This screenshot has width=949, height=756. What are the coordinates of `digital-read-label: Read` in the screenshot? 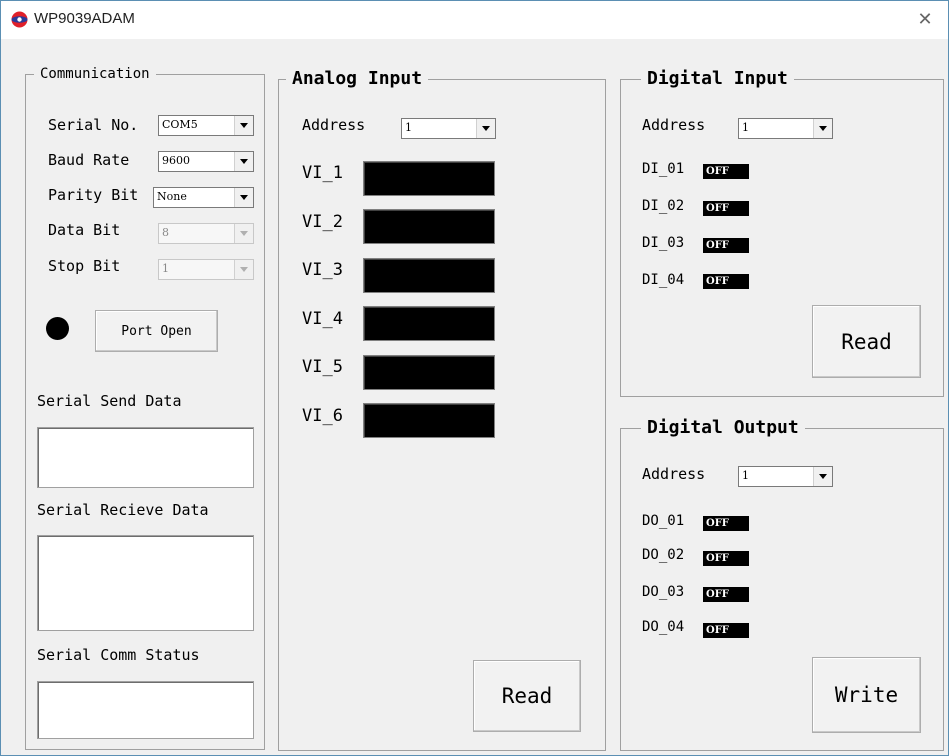 It's located at (866, 341).